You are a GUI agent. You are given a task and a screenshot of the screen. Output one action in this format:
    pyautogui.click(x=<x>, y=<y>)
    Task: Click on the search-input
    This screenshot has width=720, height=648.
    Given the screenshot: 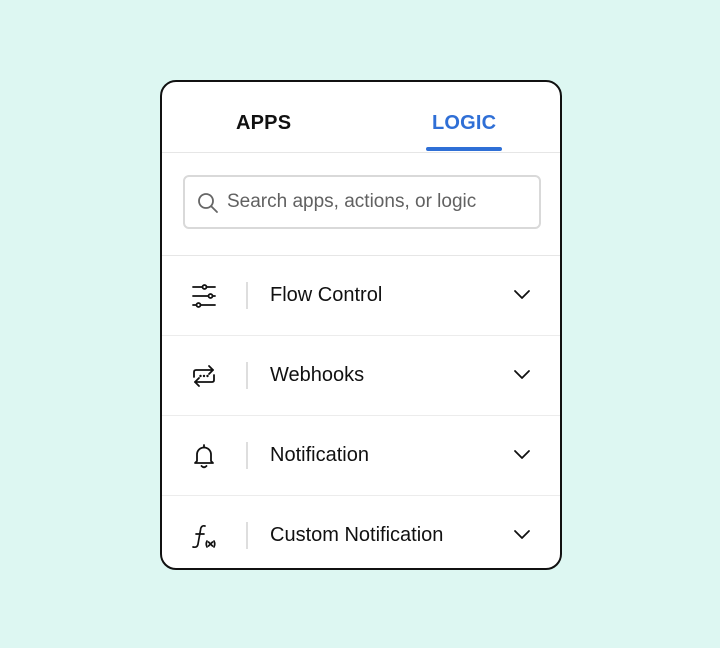 What is the action you would take?
    pyautogui.click(x=377, y=202)
    